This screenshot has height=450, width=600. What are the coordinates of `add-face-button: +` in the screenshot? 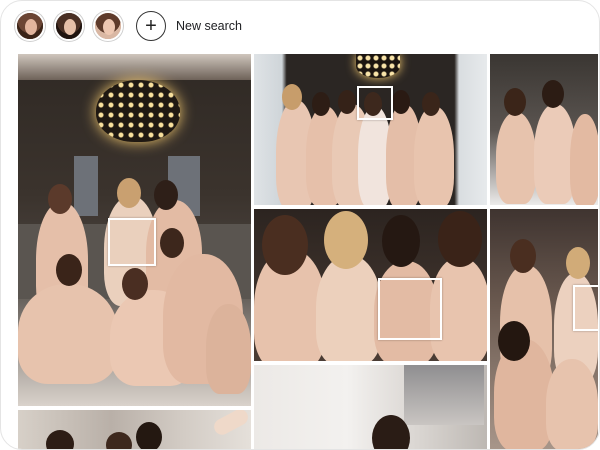 It's located at (151, 26).